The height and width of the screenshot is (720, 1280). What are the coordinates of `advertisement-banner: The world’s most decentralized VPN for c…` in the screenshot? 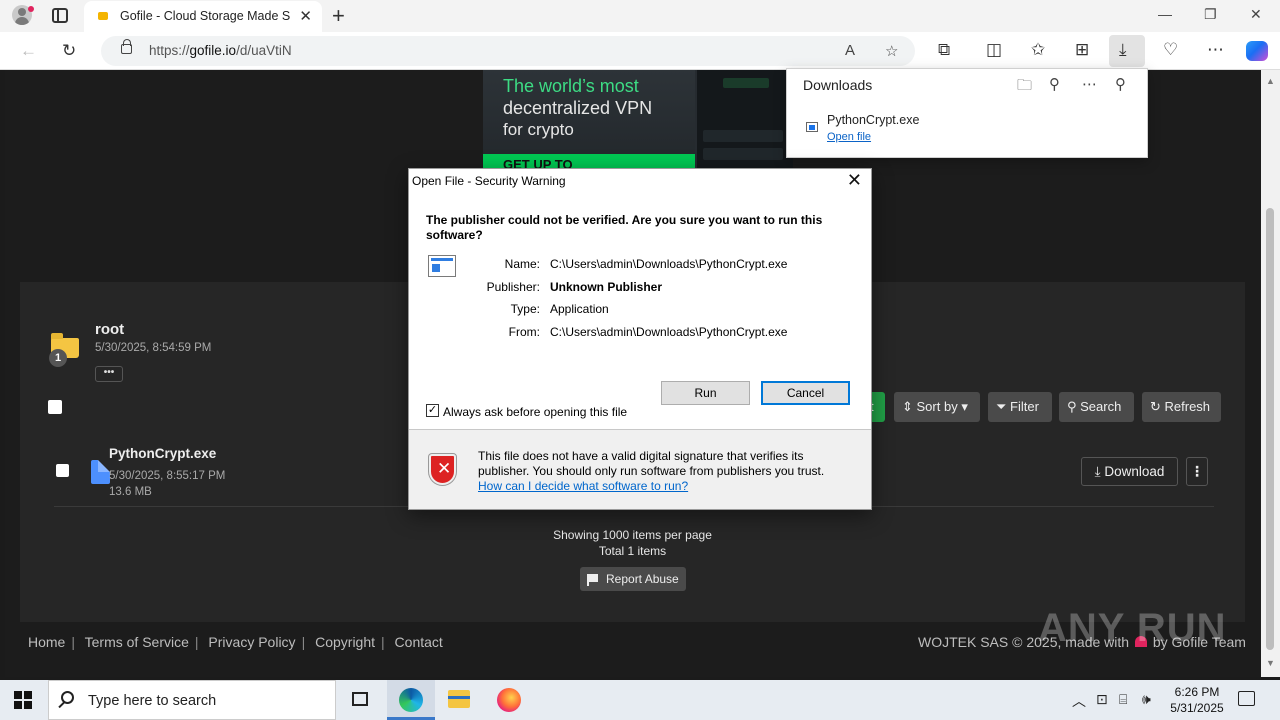 It's located at (638, 120).